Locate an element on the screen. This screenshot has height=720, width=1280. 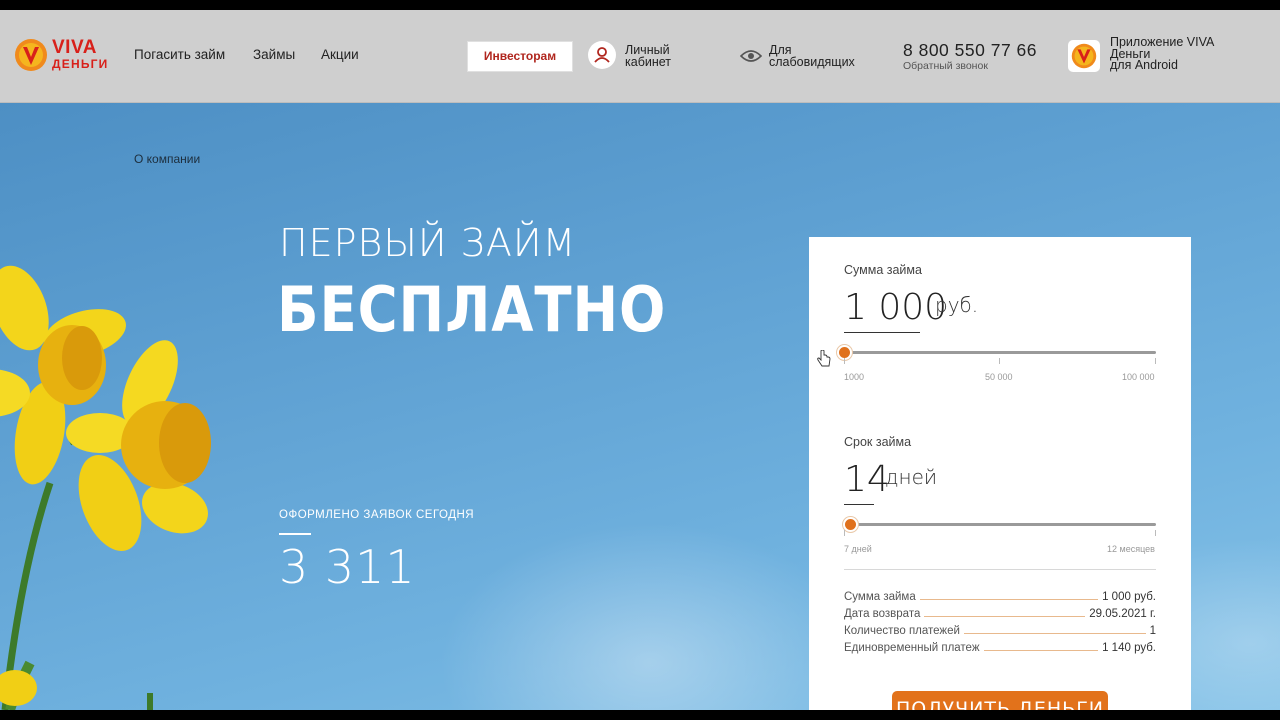
amount-tick-mid: 50 000 is located at coordinates (999, 377).